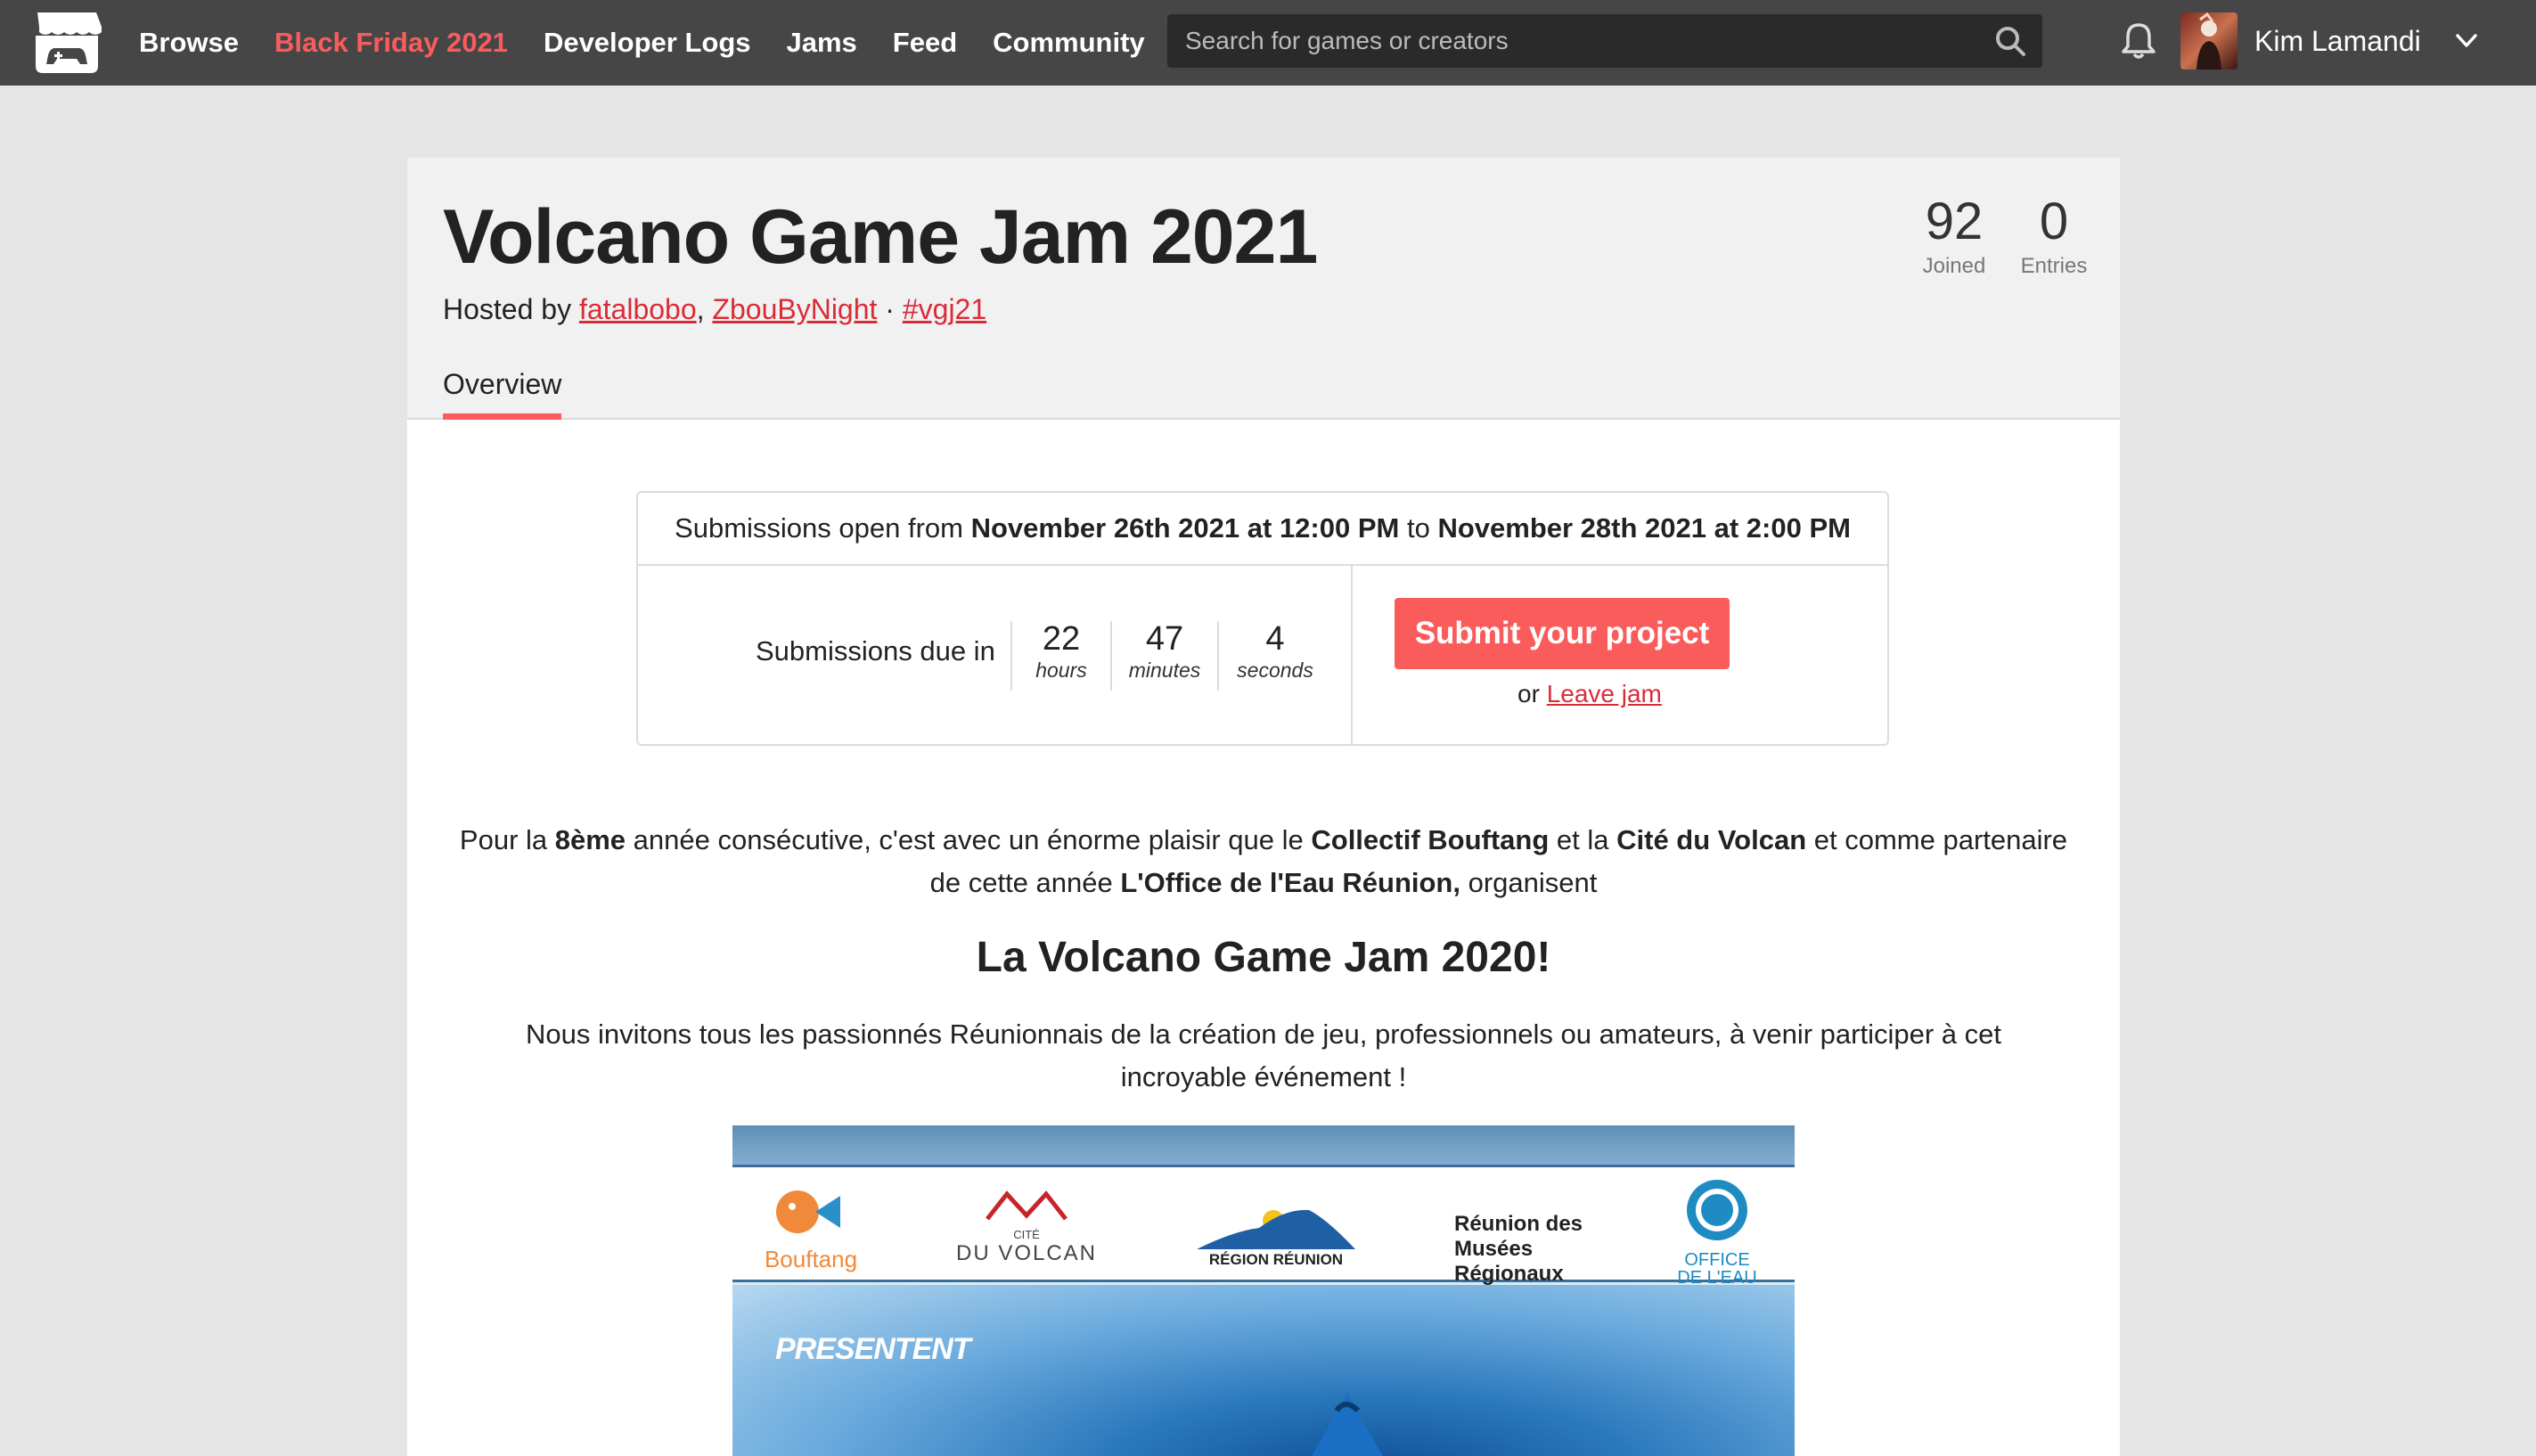  I want to click on host-link-zboubynight: ZbouByNight, so click(794, 309).